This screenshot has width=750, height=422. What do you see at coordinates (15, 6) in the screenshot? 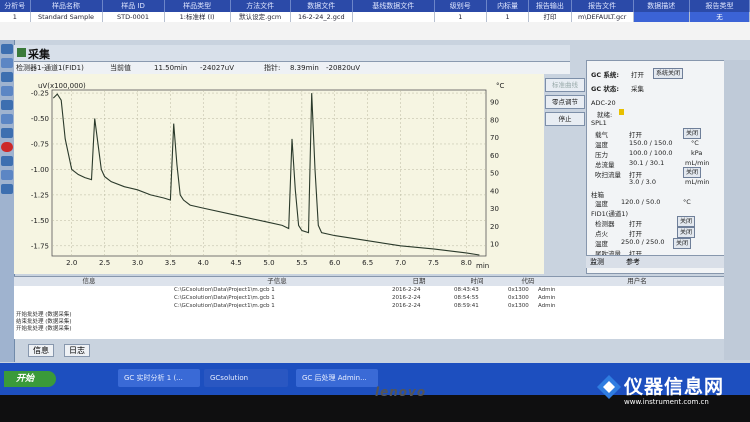
I see `col-header: 分析号` at bounding box center [15, 6].